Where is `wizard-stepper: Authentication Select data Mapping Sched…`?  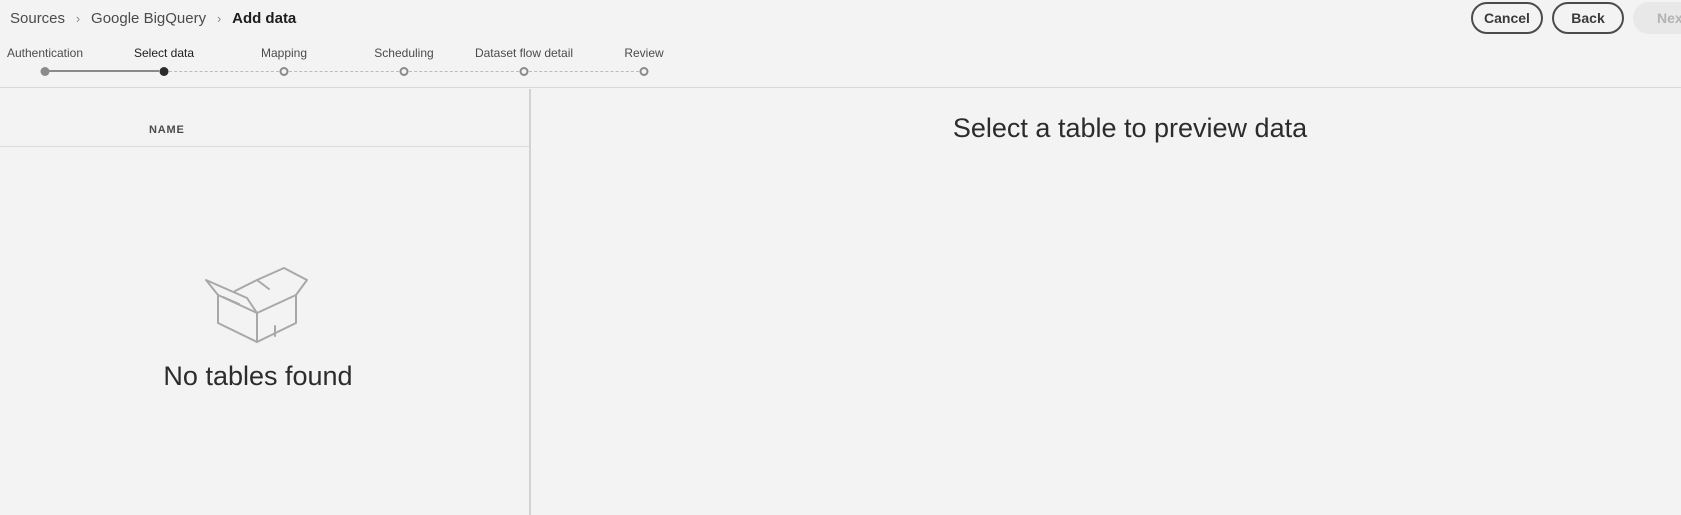
wizard-stepper: Authentication Select data Mapping Sched… is located at coordinates (350, 60).